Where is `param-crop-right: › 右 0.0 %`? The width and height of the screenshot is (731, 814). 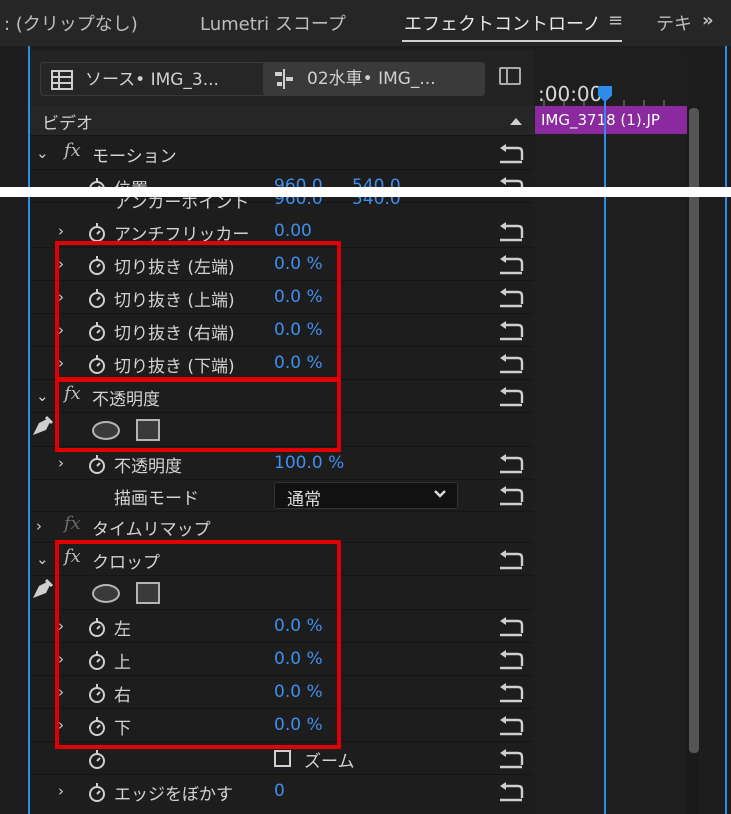 param-crop-right: › 右 0.0 % is located at coordinates (282, 692).